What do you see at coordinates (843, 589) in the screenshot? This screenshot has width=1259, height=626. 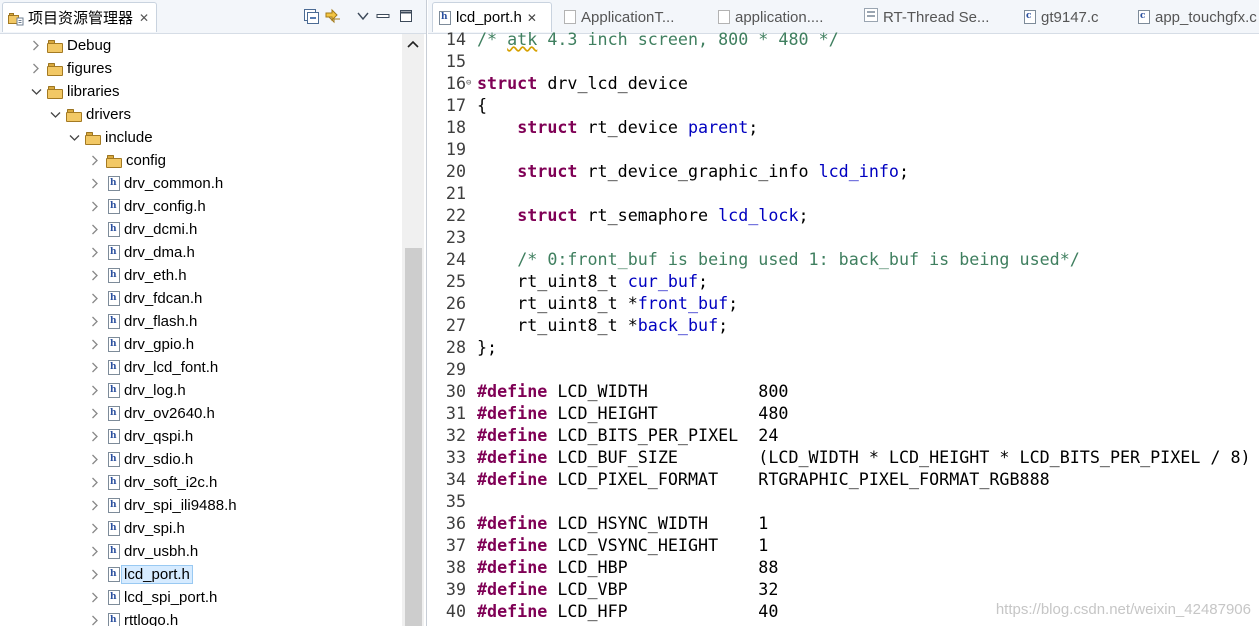 I see `code-line: 39 #define LCD_VBP 32` at bounding box center [843, 589].